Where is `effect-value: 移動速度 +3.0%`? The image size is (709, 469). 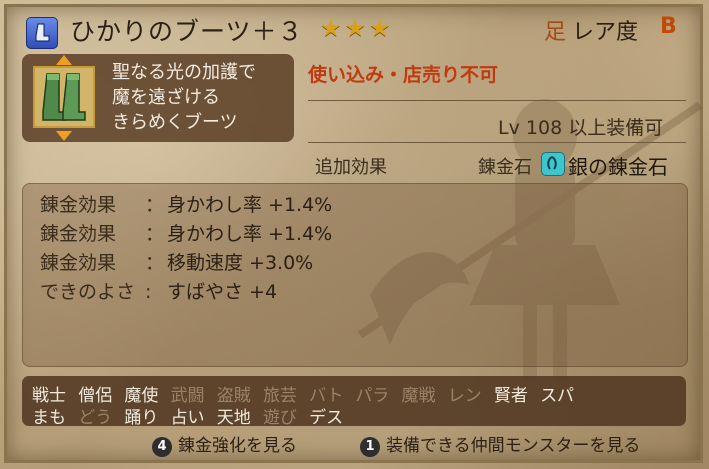 effect-value: 移動速度 +3.0% is located at coordinates (240, 263).